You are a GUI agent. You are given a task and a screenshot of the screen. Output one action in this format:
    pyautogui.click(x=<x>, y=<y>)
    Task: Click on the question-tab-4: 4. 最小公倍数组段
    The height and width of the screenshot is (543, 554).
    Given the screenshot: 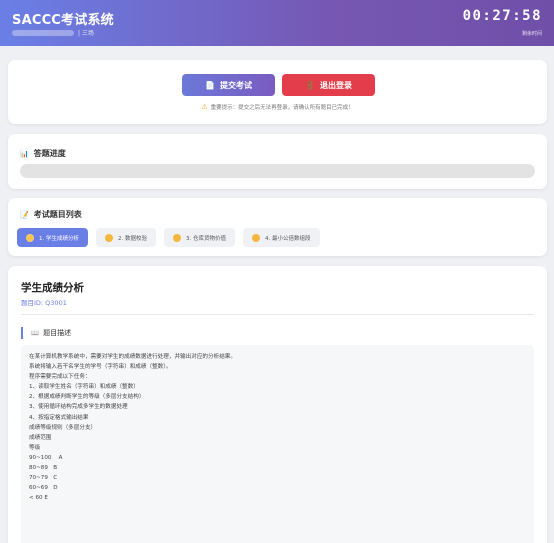 What is the action you would take?
    pyautogui.click(x=281, y=237)
    